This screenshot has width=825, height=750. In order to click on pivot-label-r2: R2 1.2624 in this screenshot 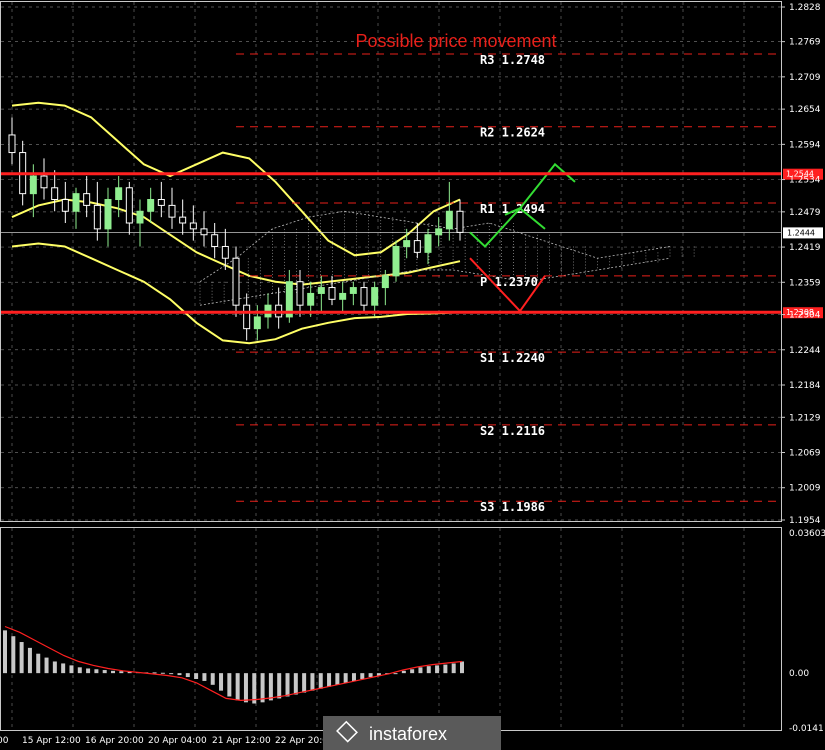, I will do `click(512, 133)`.